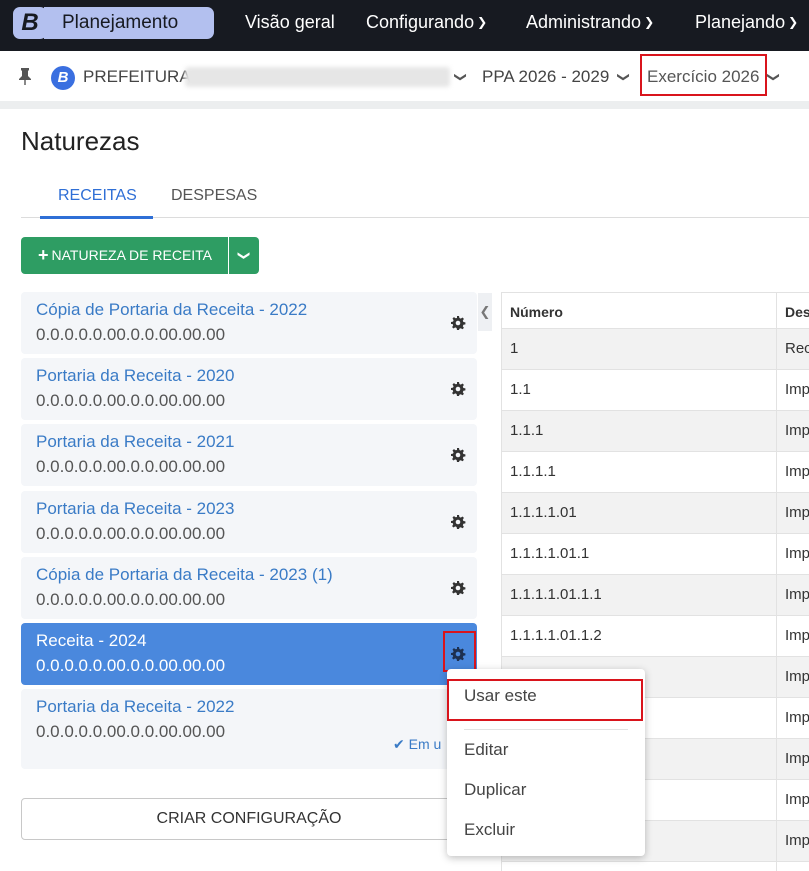 The height and width of the screenshot is (871, 809). I want to click on nav-label: Planejando, so click(740, 22).